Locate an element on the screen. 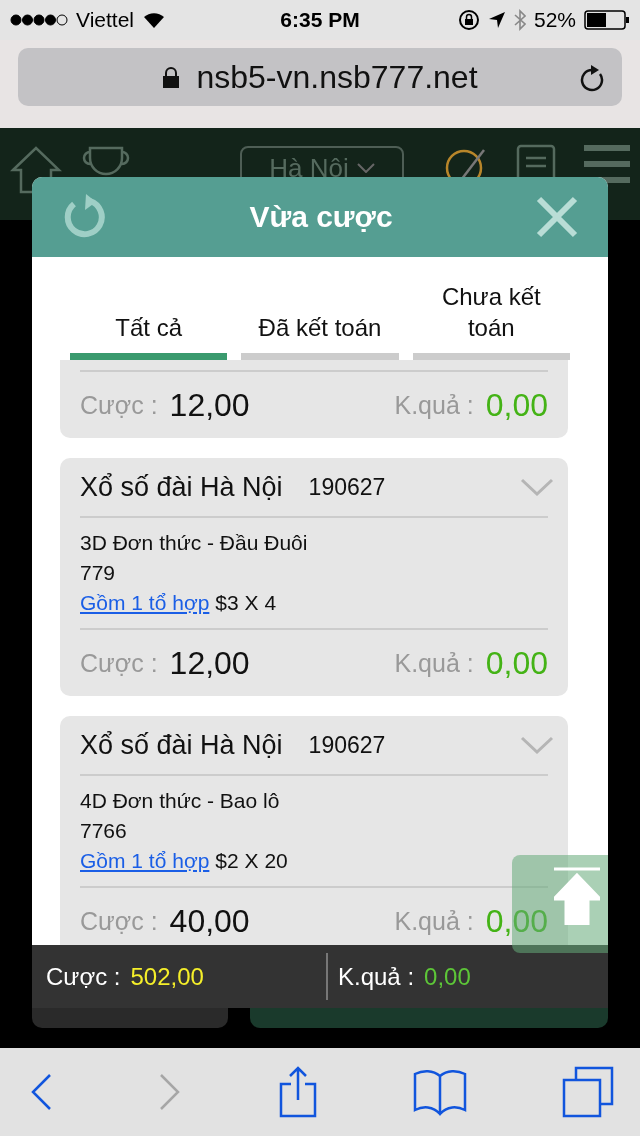 Image resolution: width=640 pixels, height=1136 pixels. location-arrow-icon is located at coordinates (496, 20).